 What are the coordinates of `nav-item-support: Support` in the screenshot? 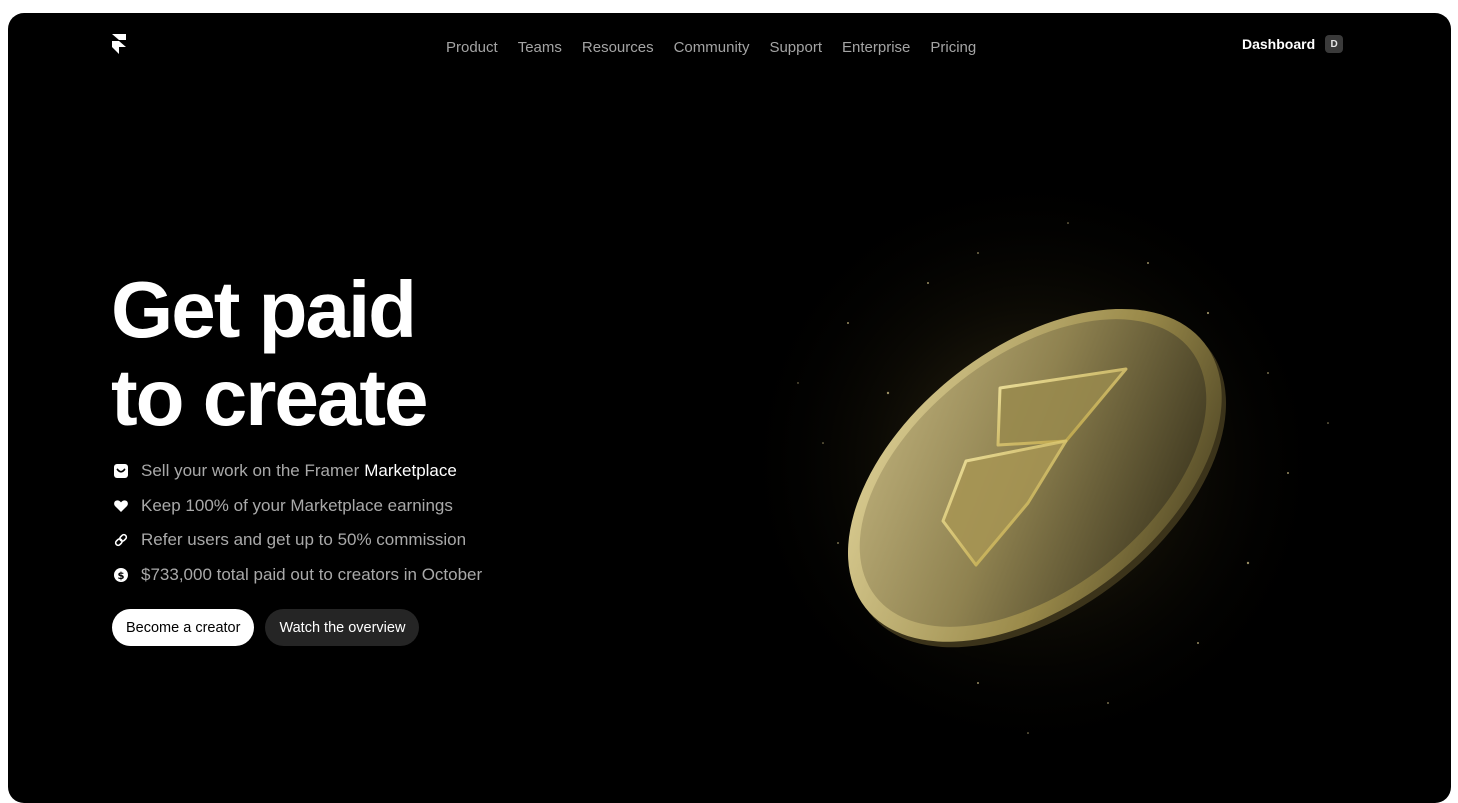 It's located at (795, 47).